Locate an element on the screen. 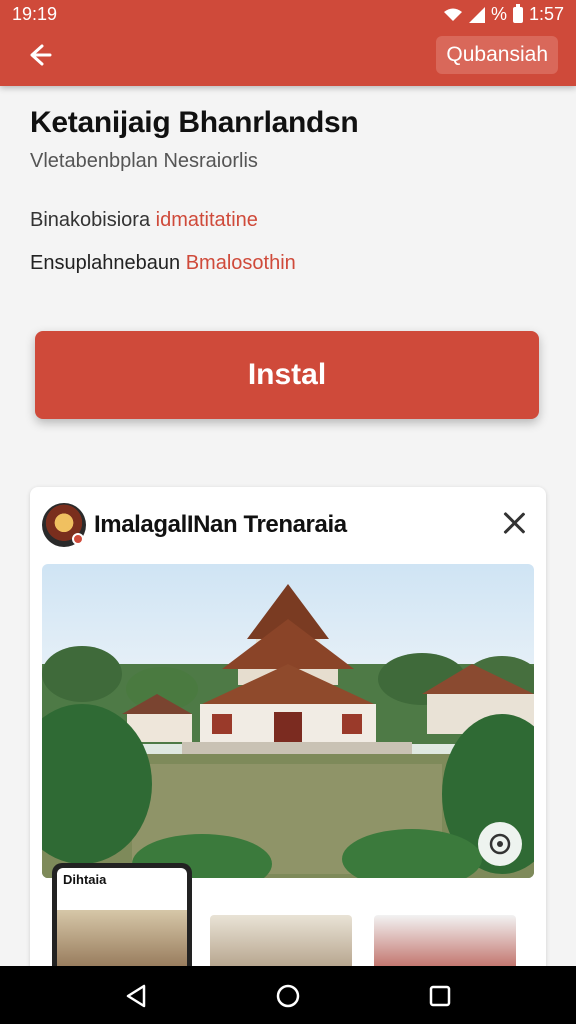 Image resolution: width=576 pixels, height=1024 pixels. info-row-1: Binakobisiora idmatitatine is located at coordinates (144, 220).